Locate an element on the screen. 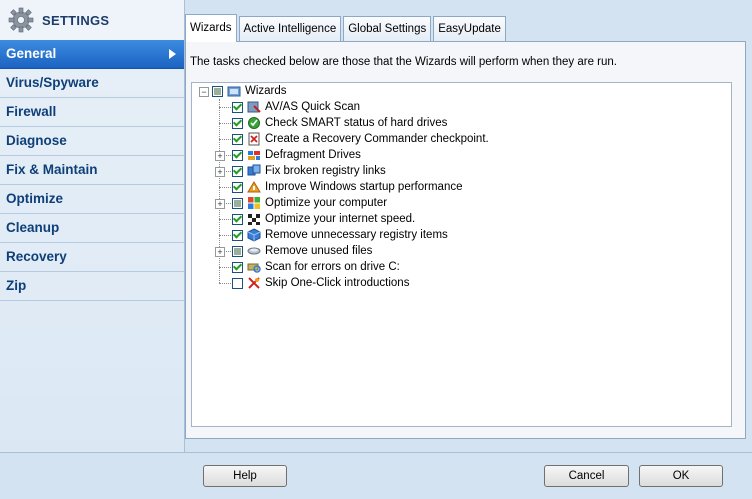 The width and height of the screenshot is (752, 499). tree-item-label: Defragment Drives is located at coordinates (313, 155).